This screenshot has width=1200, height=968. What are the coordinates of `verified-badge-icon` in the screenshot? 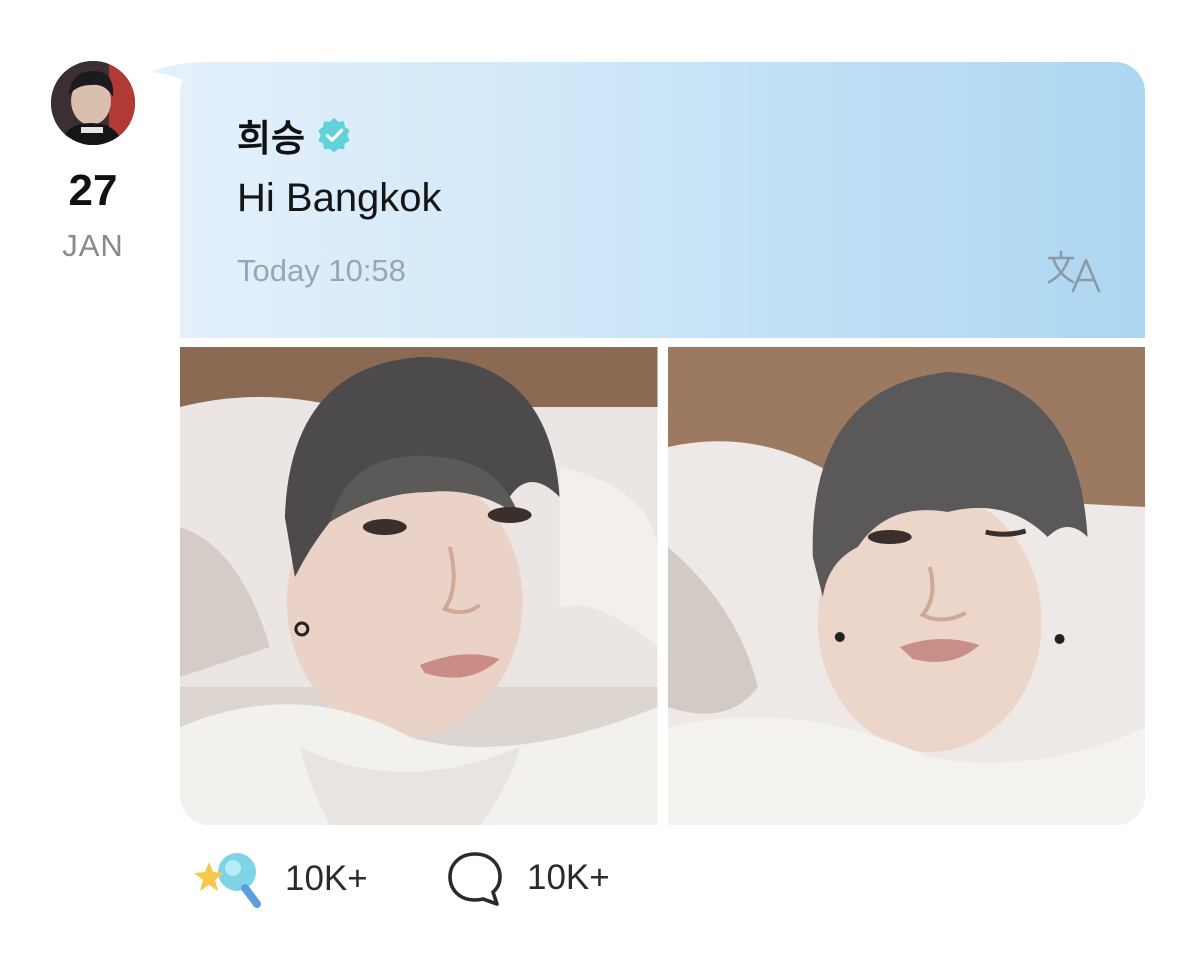 It's located at (334, 135).